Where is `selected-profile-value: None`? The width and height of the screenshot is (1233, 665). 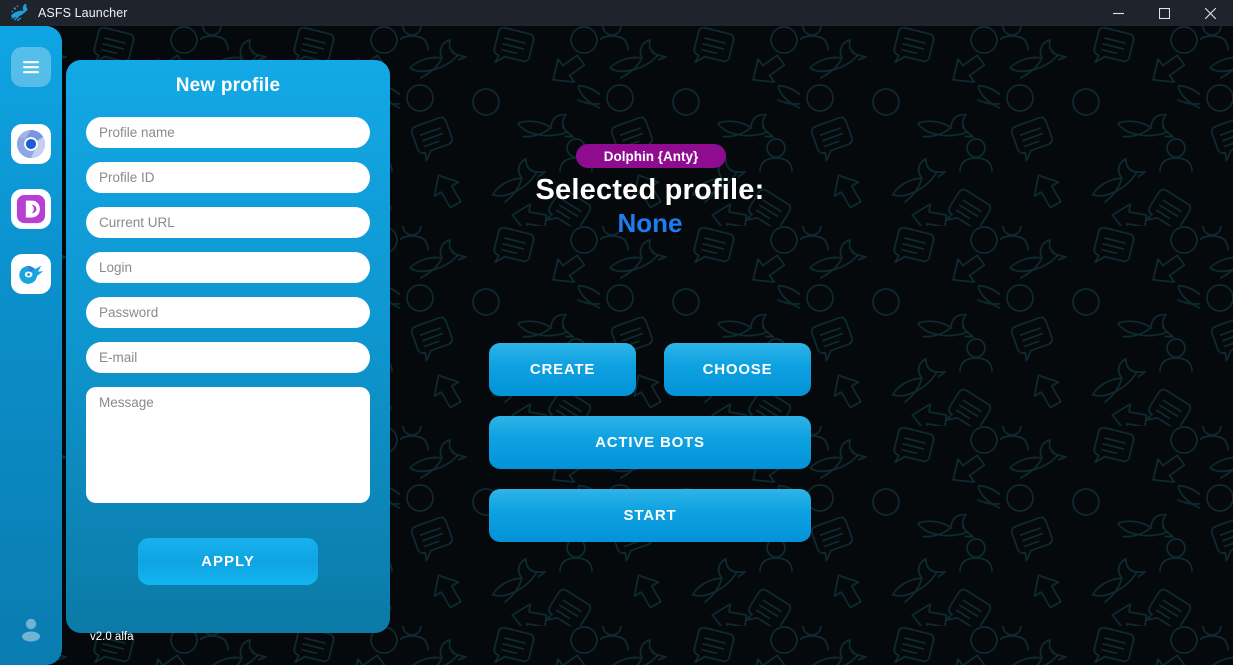 selected-profile-value: None is located at coordinates (650, 223).